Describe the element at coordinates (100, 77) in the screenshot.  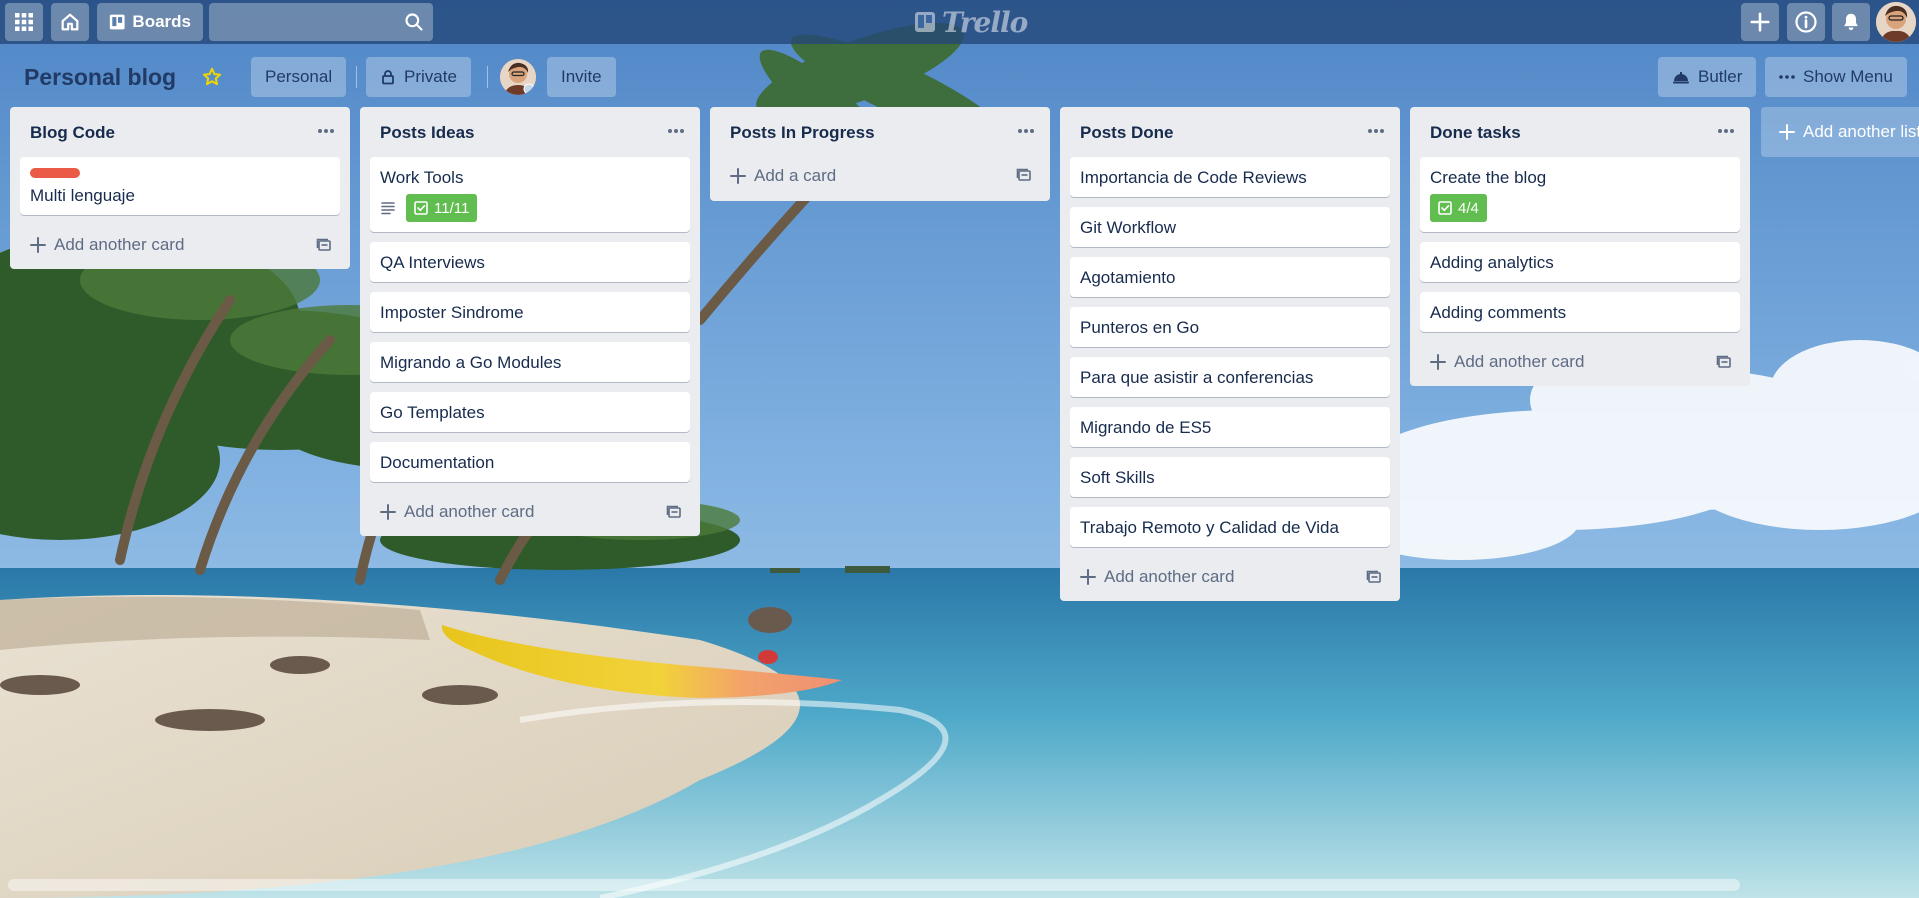
I see `board-title: Personal blog` at that location.